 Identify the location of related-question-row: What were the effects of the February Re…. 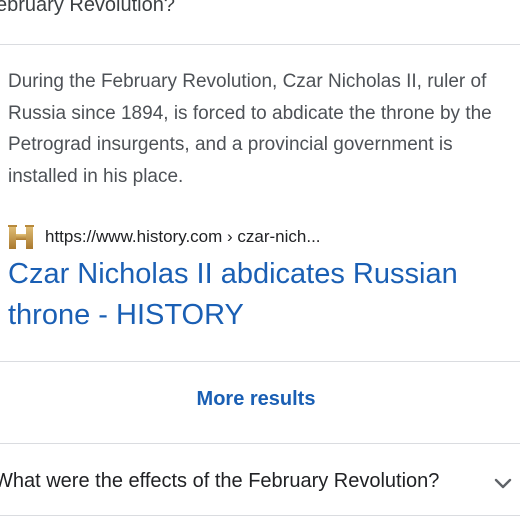
(260, 483).